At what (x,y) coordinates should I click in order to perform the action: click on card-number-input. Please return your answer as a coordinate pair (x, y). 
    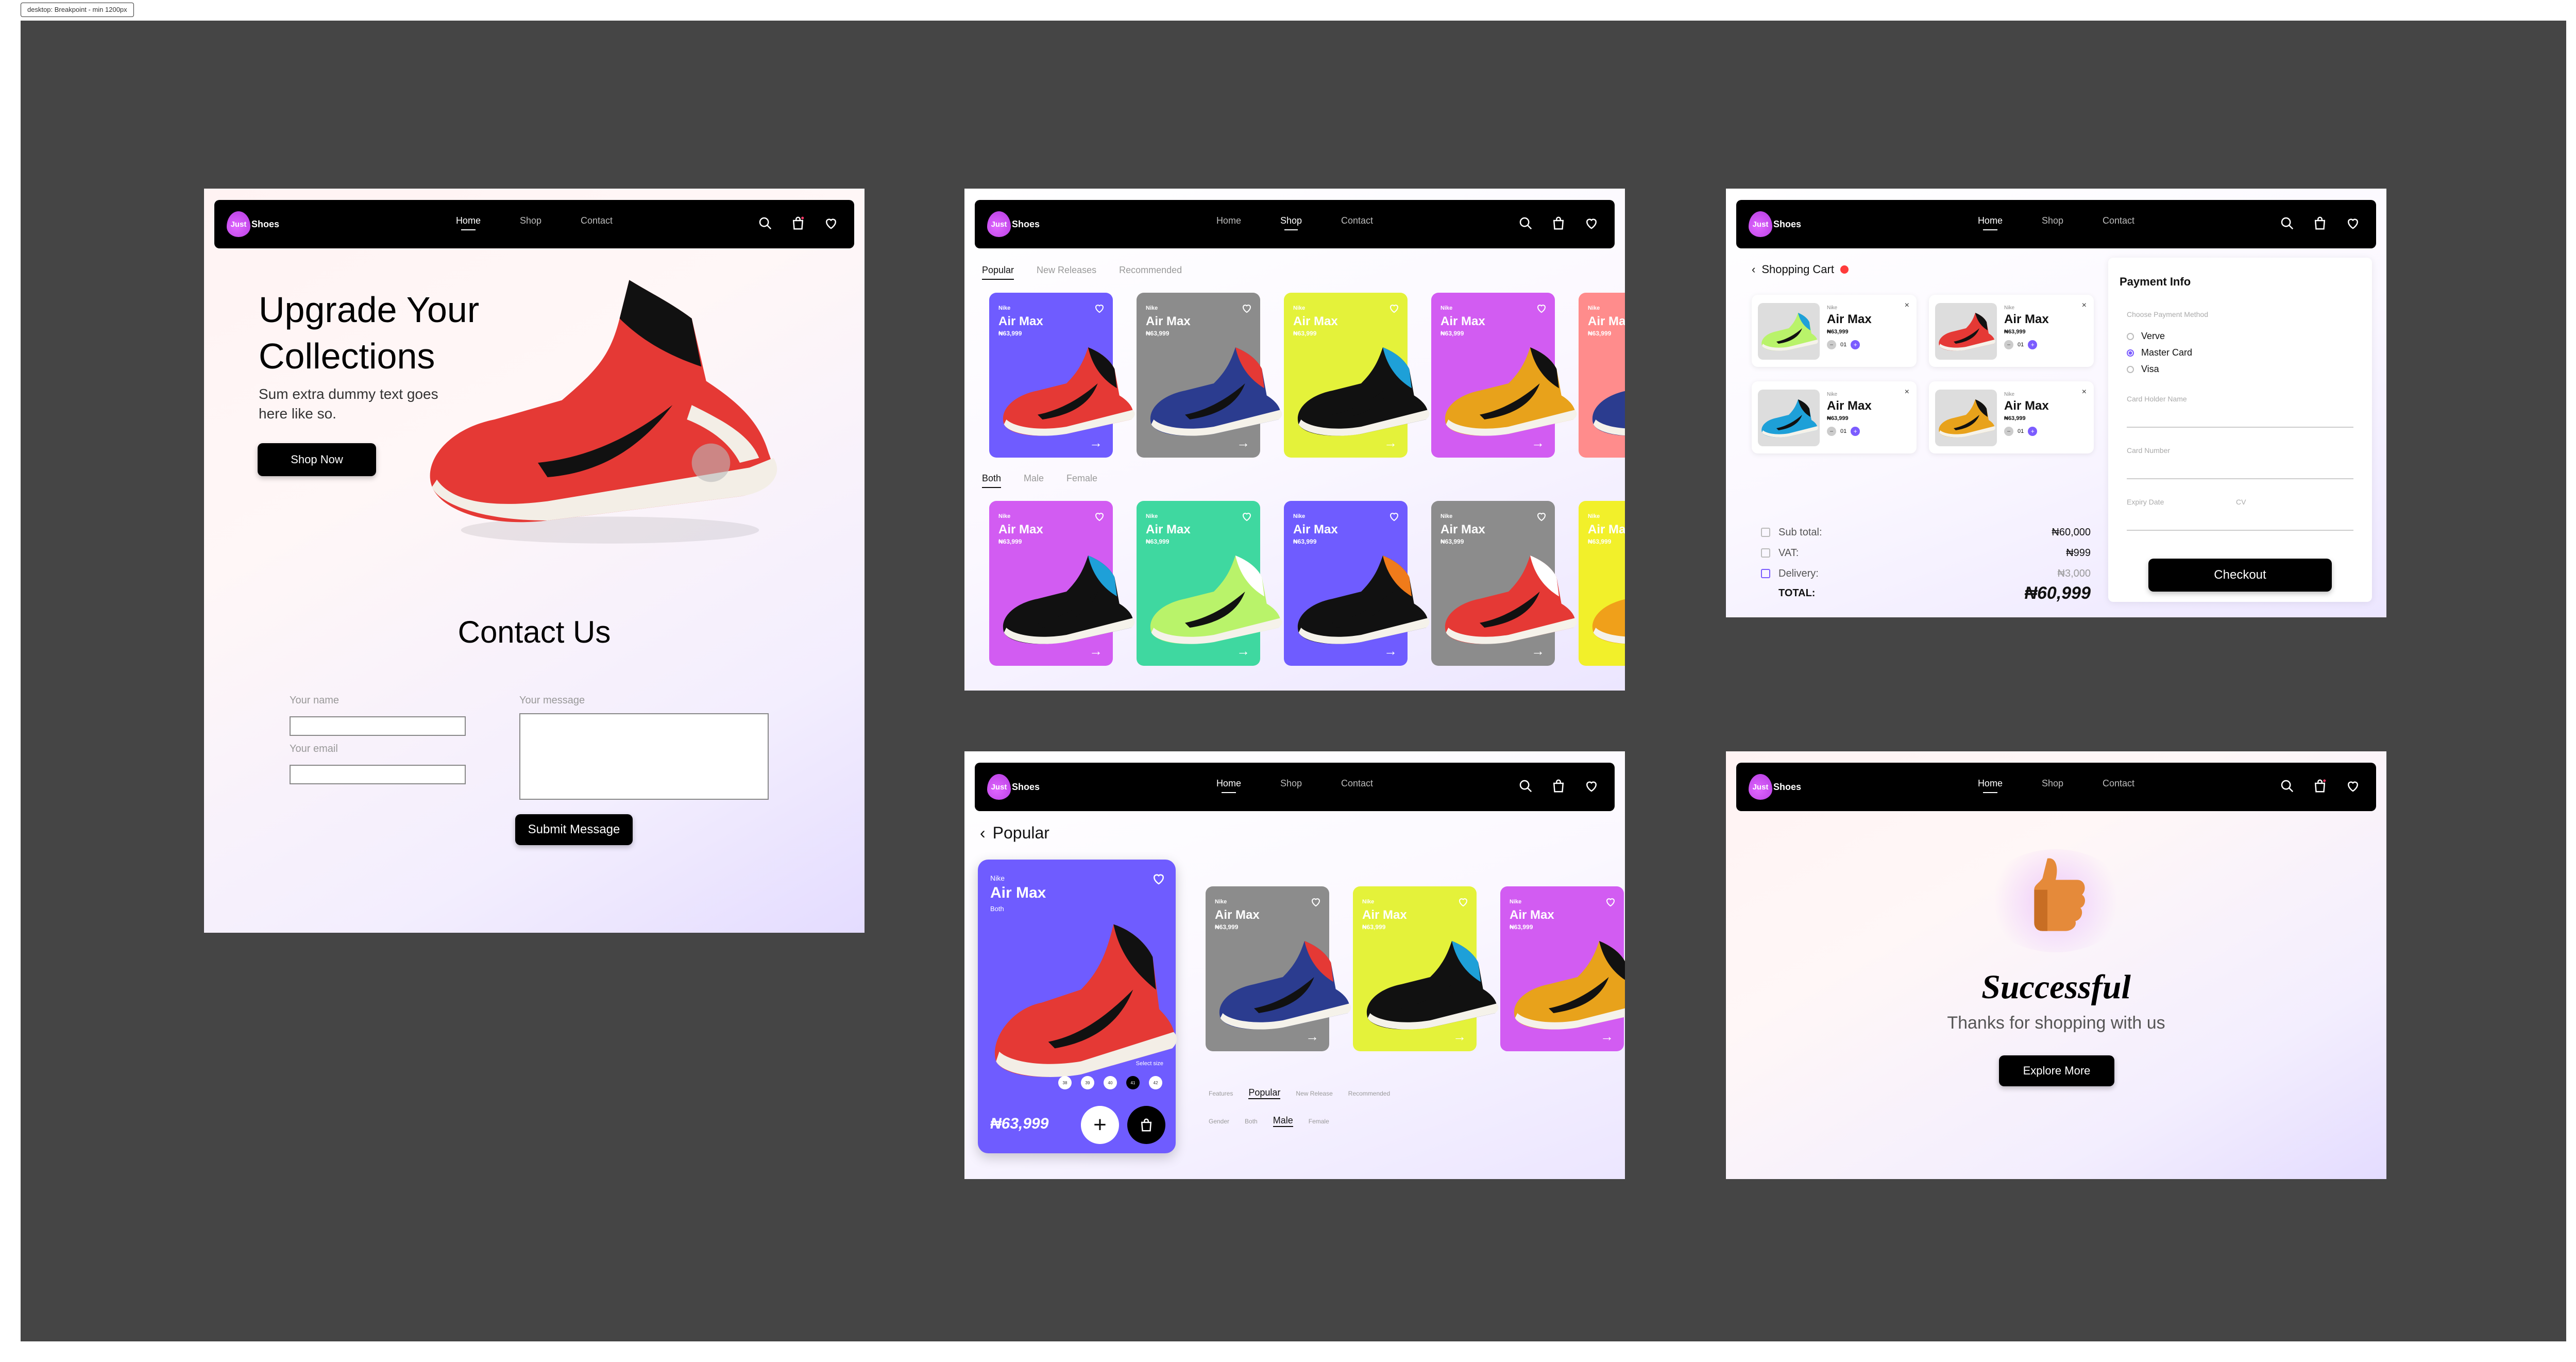
    Looking at the image, I should click on (2240, 472).